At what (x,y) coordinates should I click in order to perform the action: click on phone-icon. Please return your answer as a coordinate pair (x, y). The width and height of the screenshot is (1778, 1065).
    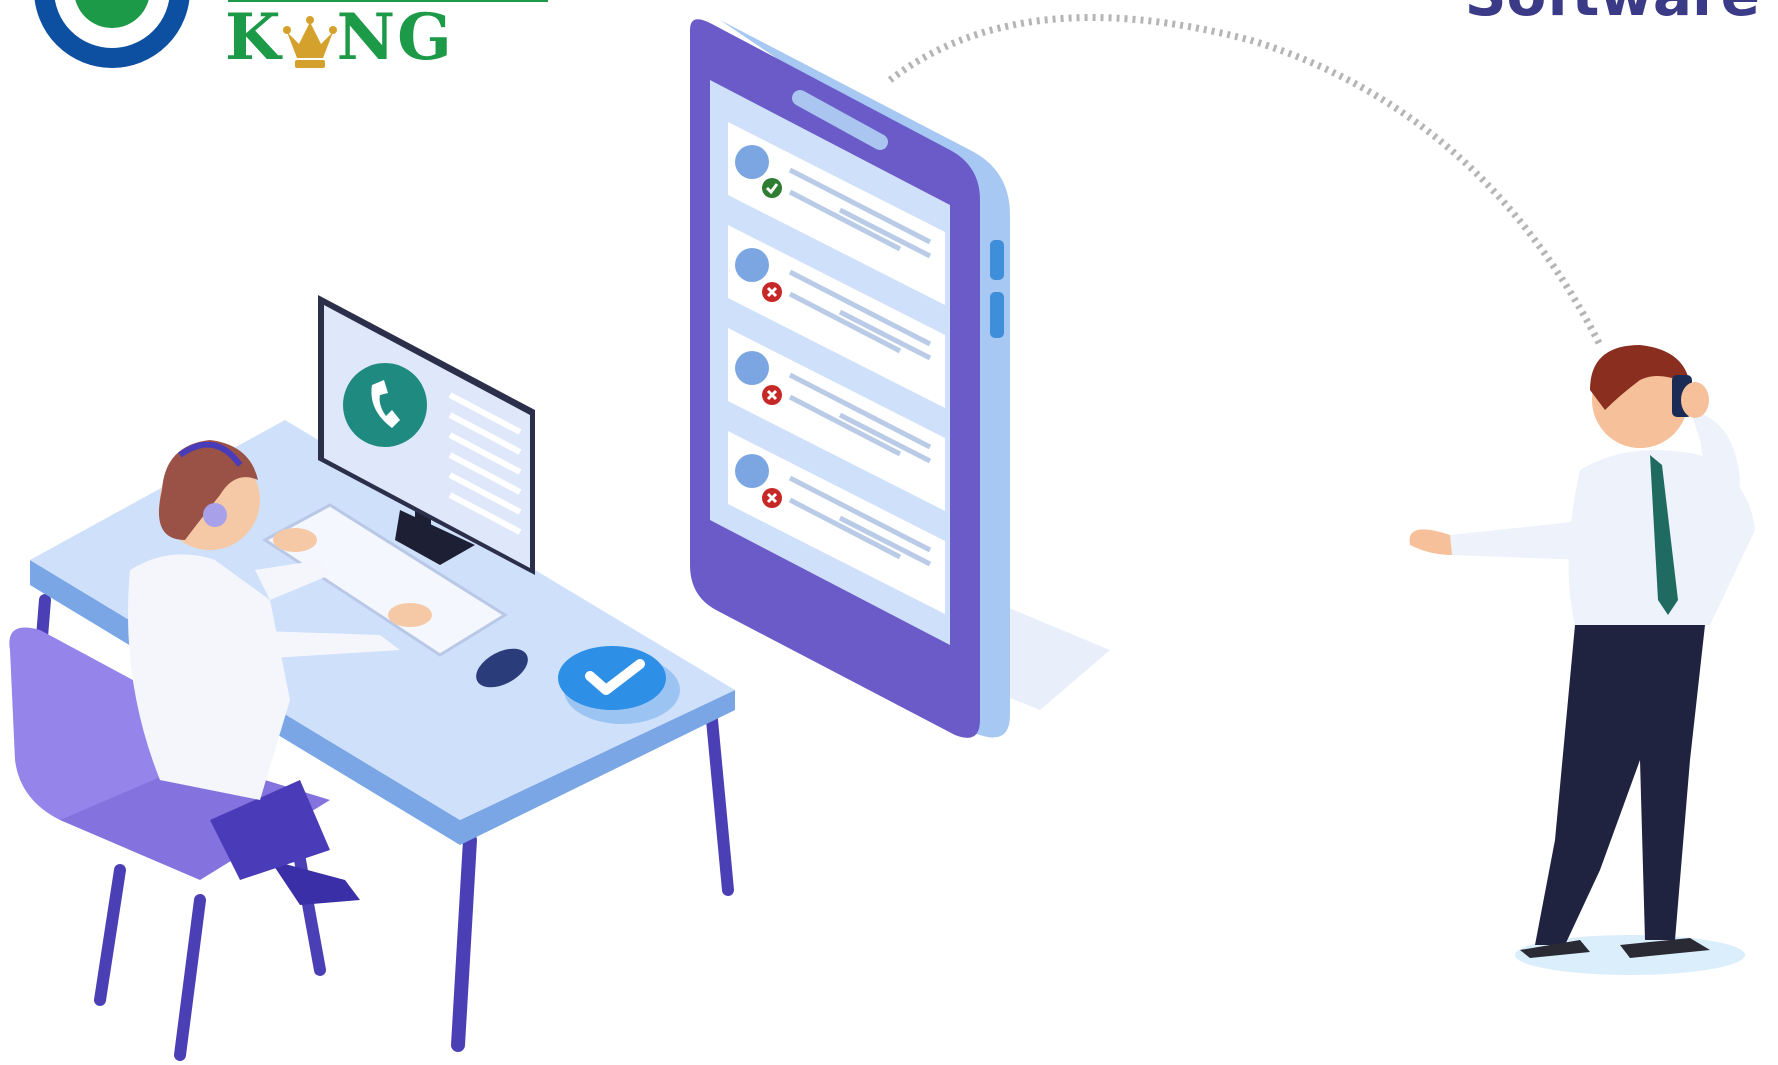
    Looking at the image, I should click on (385, 405).